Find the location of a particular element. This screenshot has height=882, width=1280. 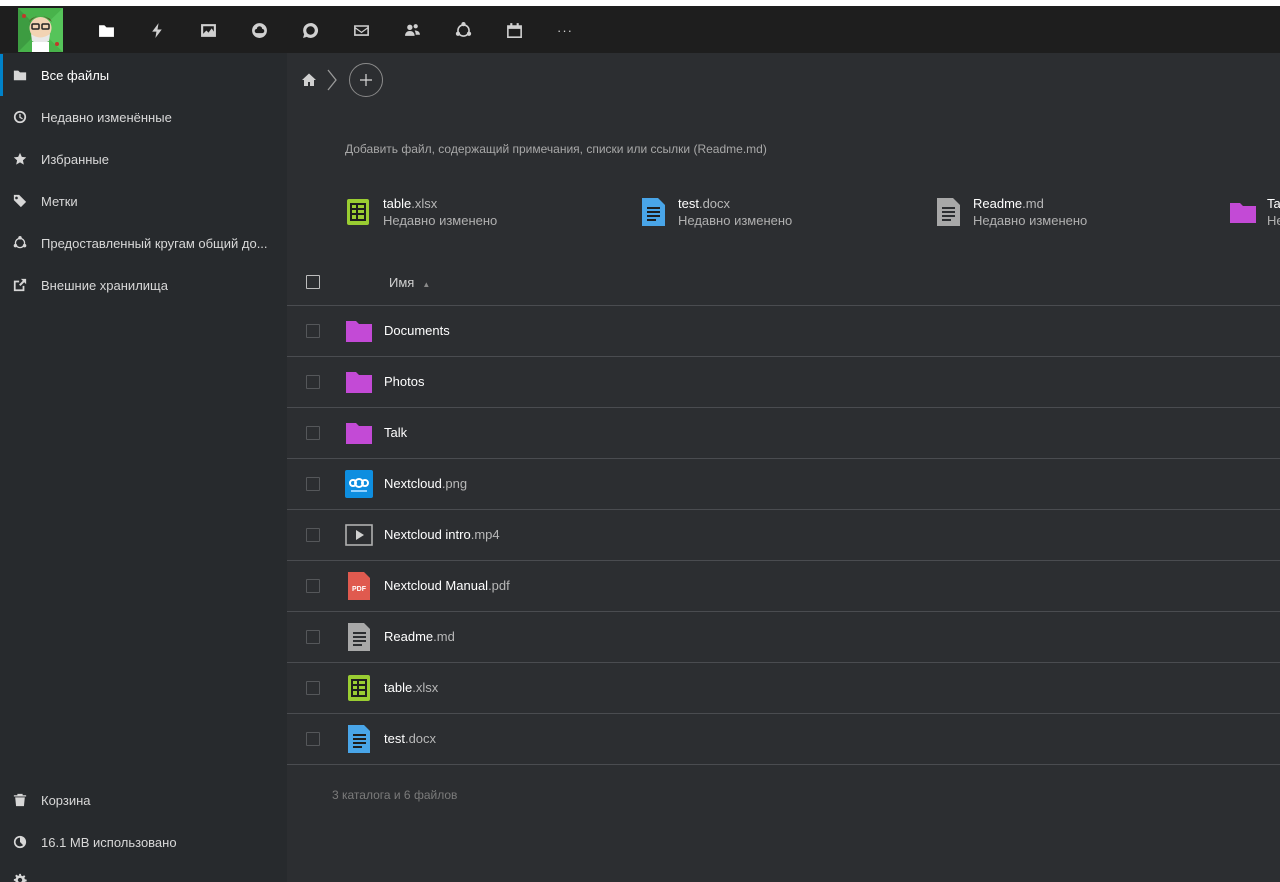

lightning-icon is located at coordinates (156, 30).